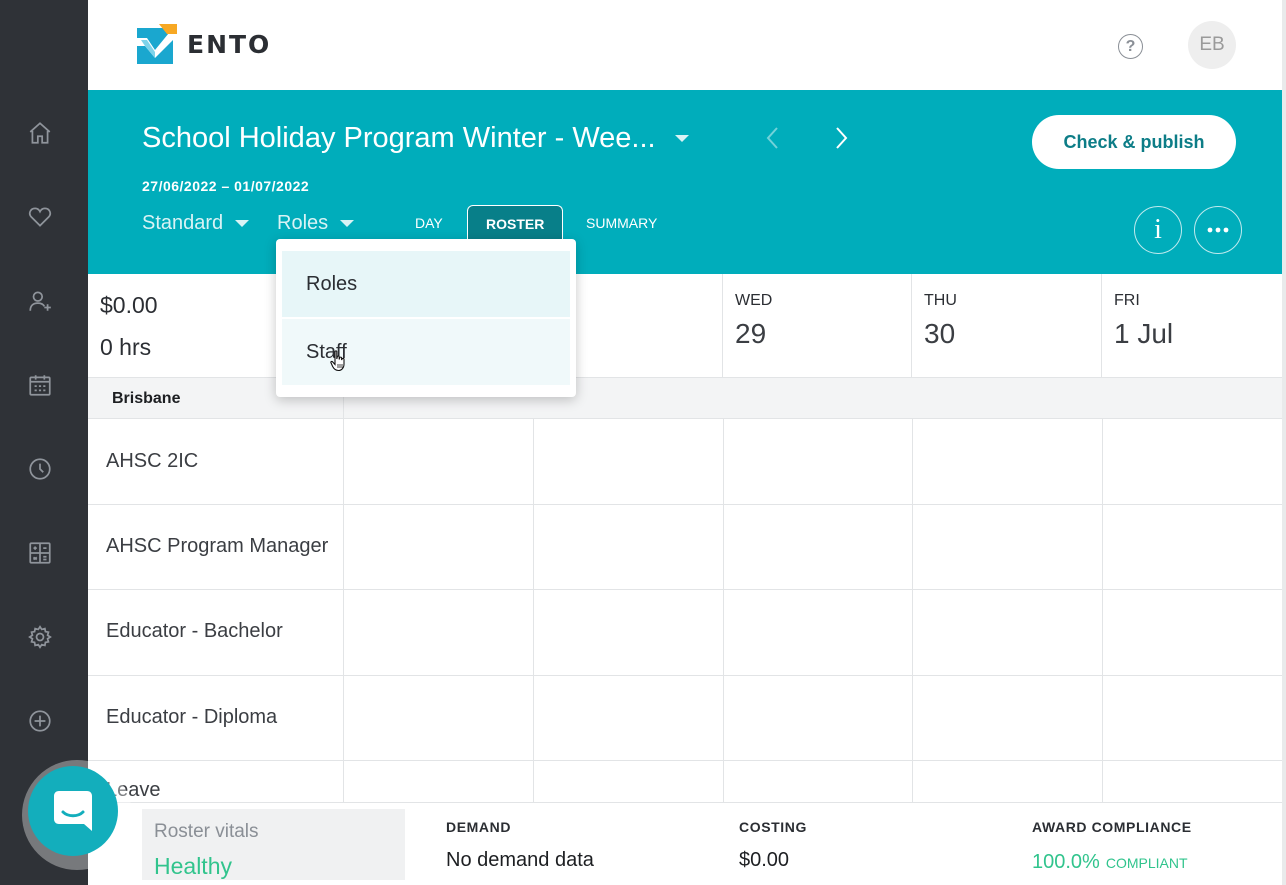 This screenshot has width=1286, height=885. Describe the element at coordinates (229, 44) in the screenshot. I see `app-name: ENTO` at that location.